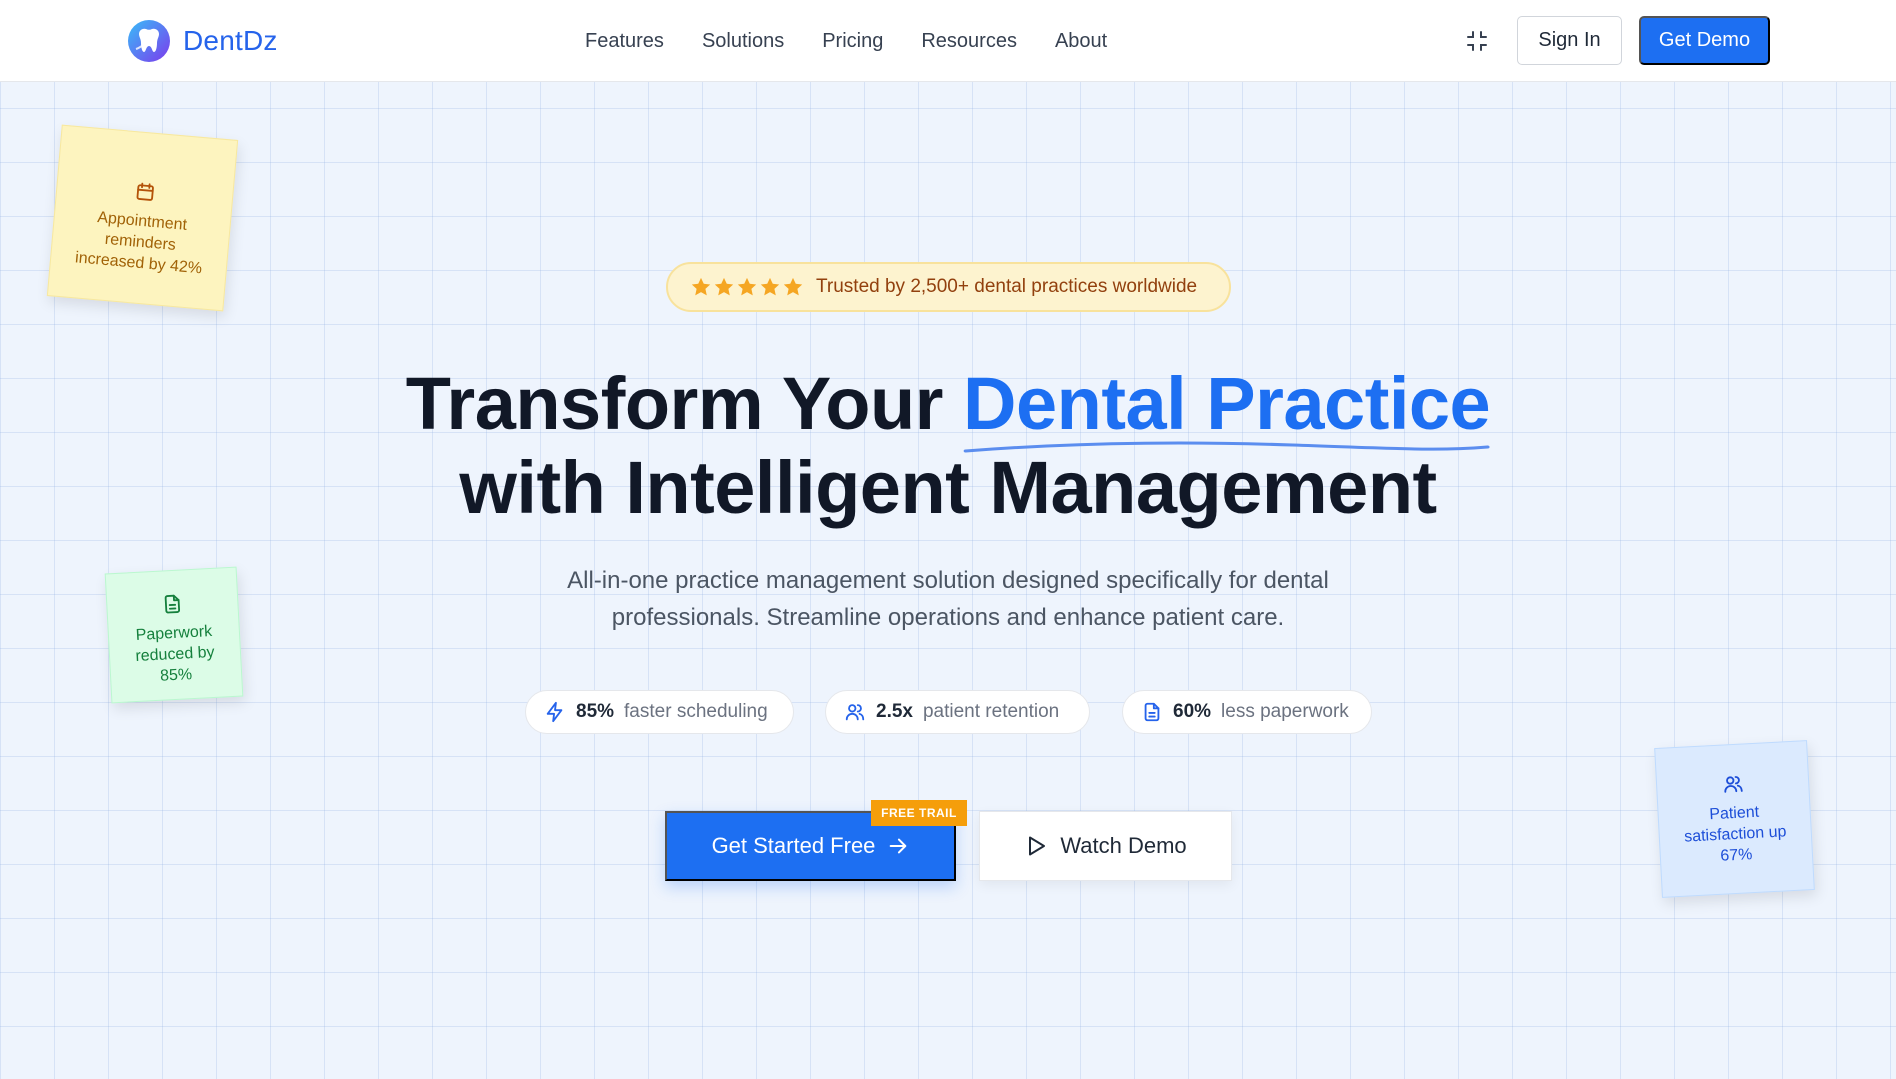  I want to click on note-appointment-reminders: Appointment reminders increased by 42%, so click(142, 218).